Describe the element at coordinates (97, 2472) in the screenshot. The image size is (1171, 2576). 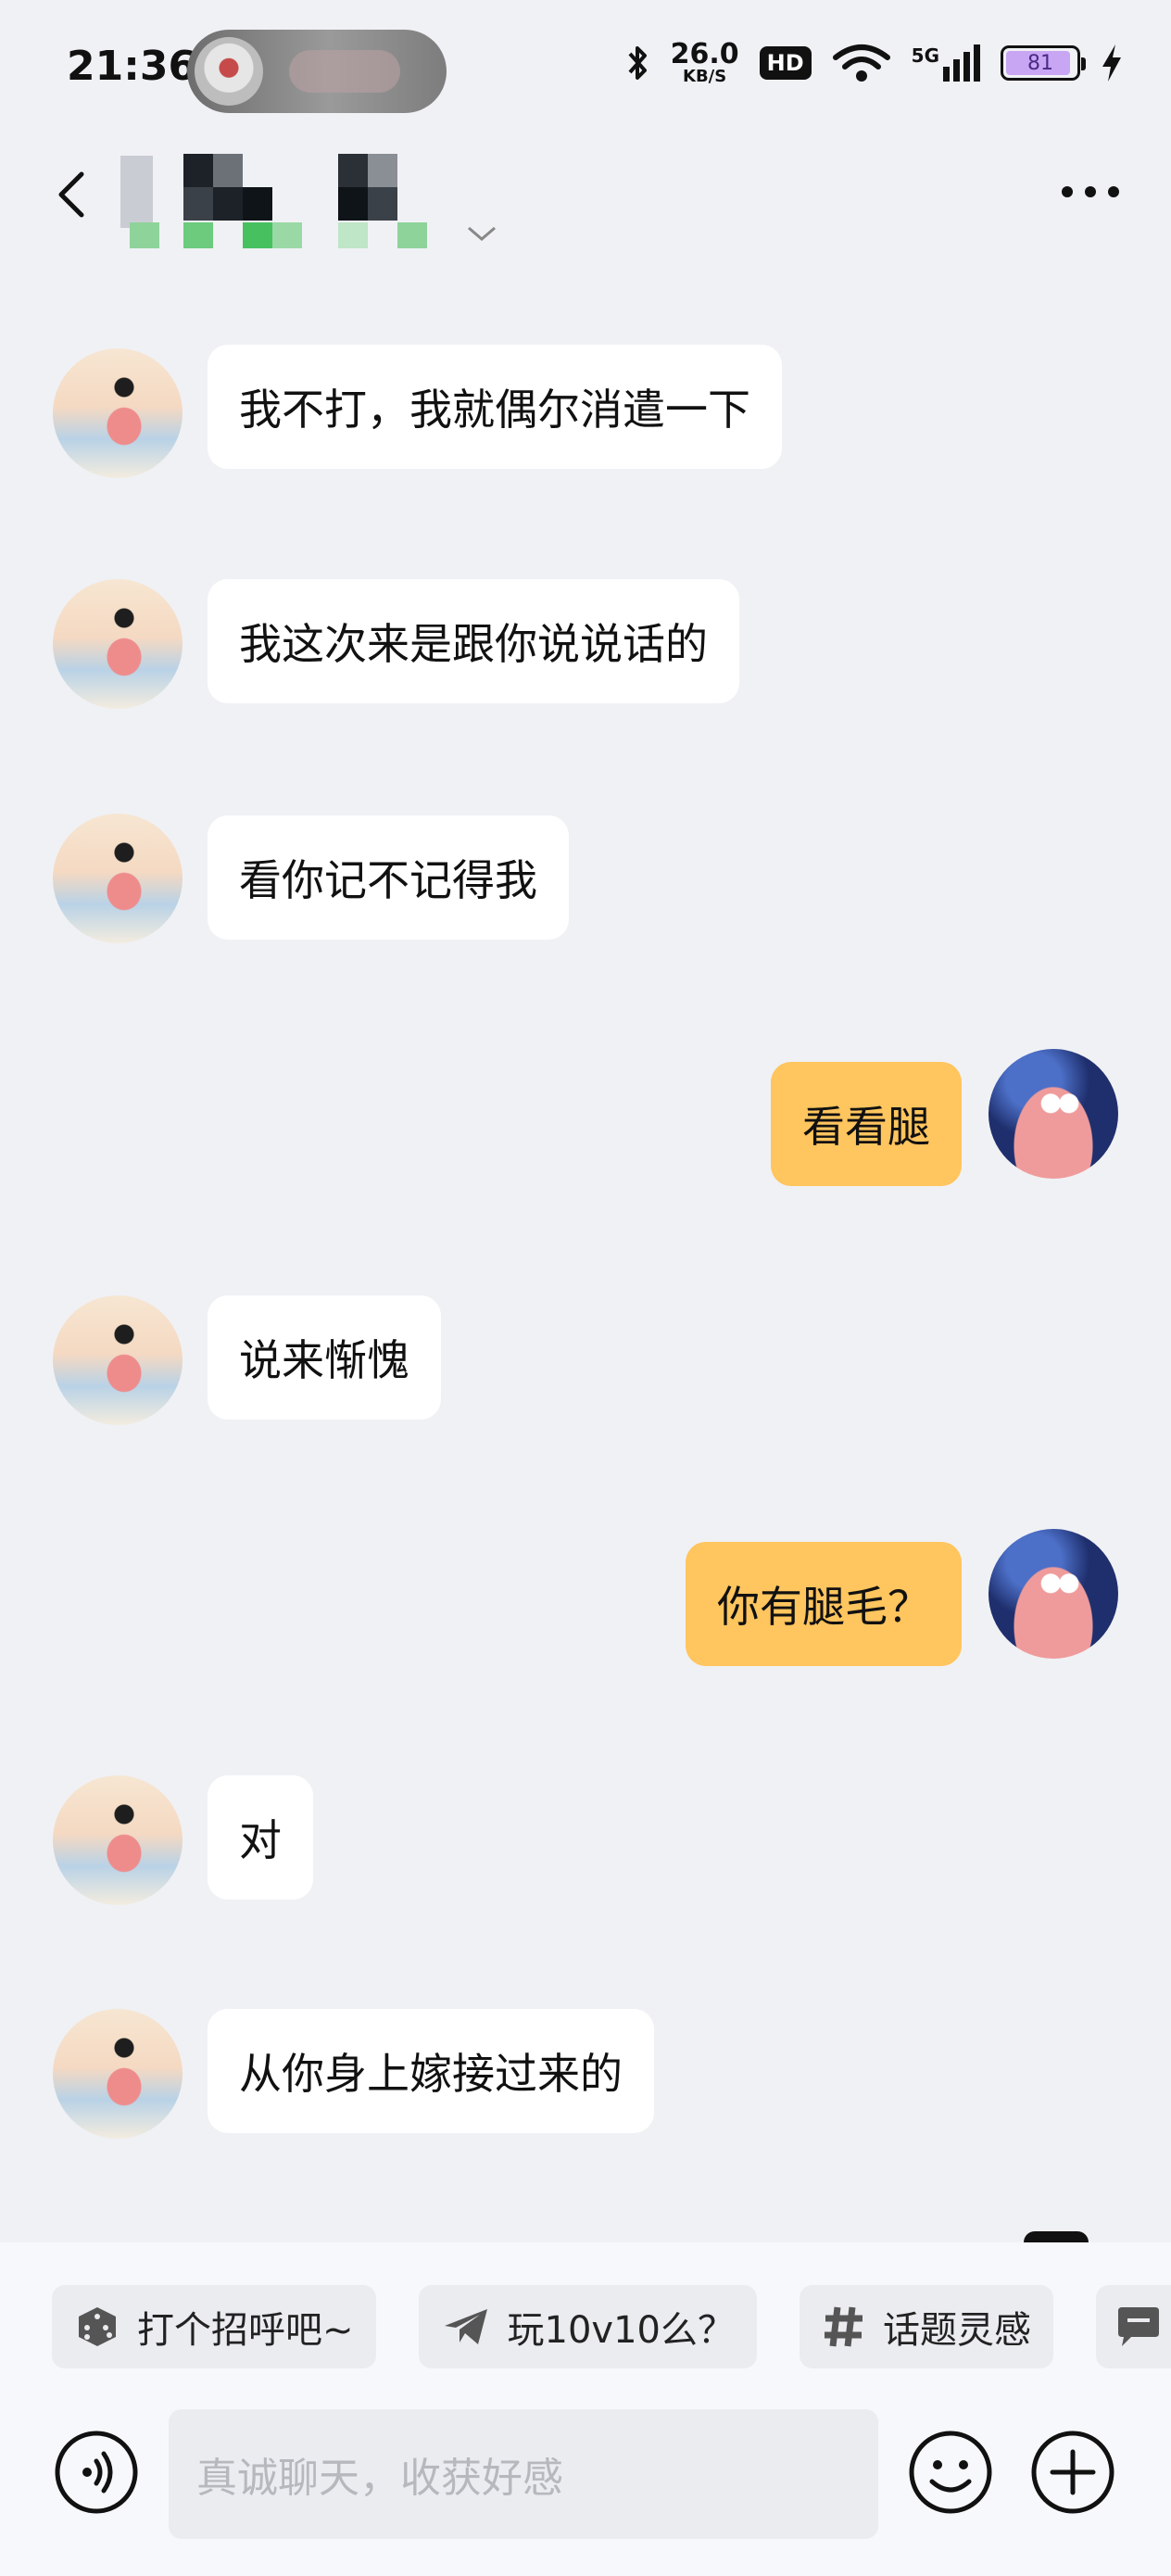
I see `voice-icon` at that location.